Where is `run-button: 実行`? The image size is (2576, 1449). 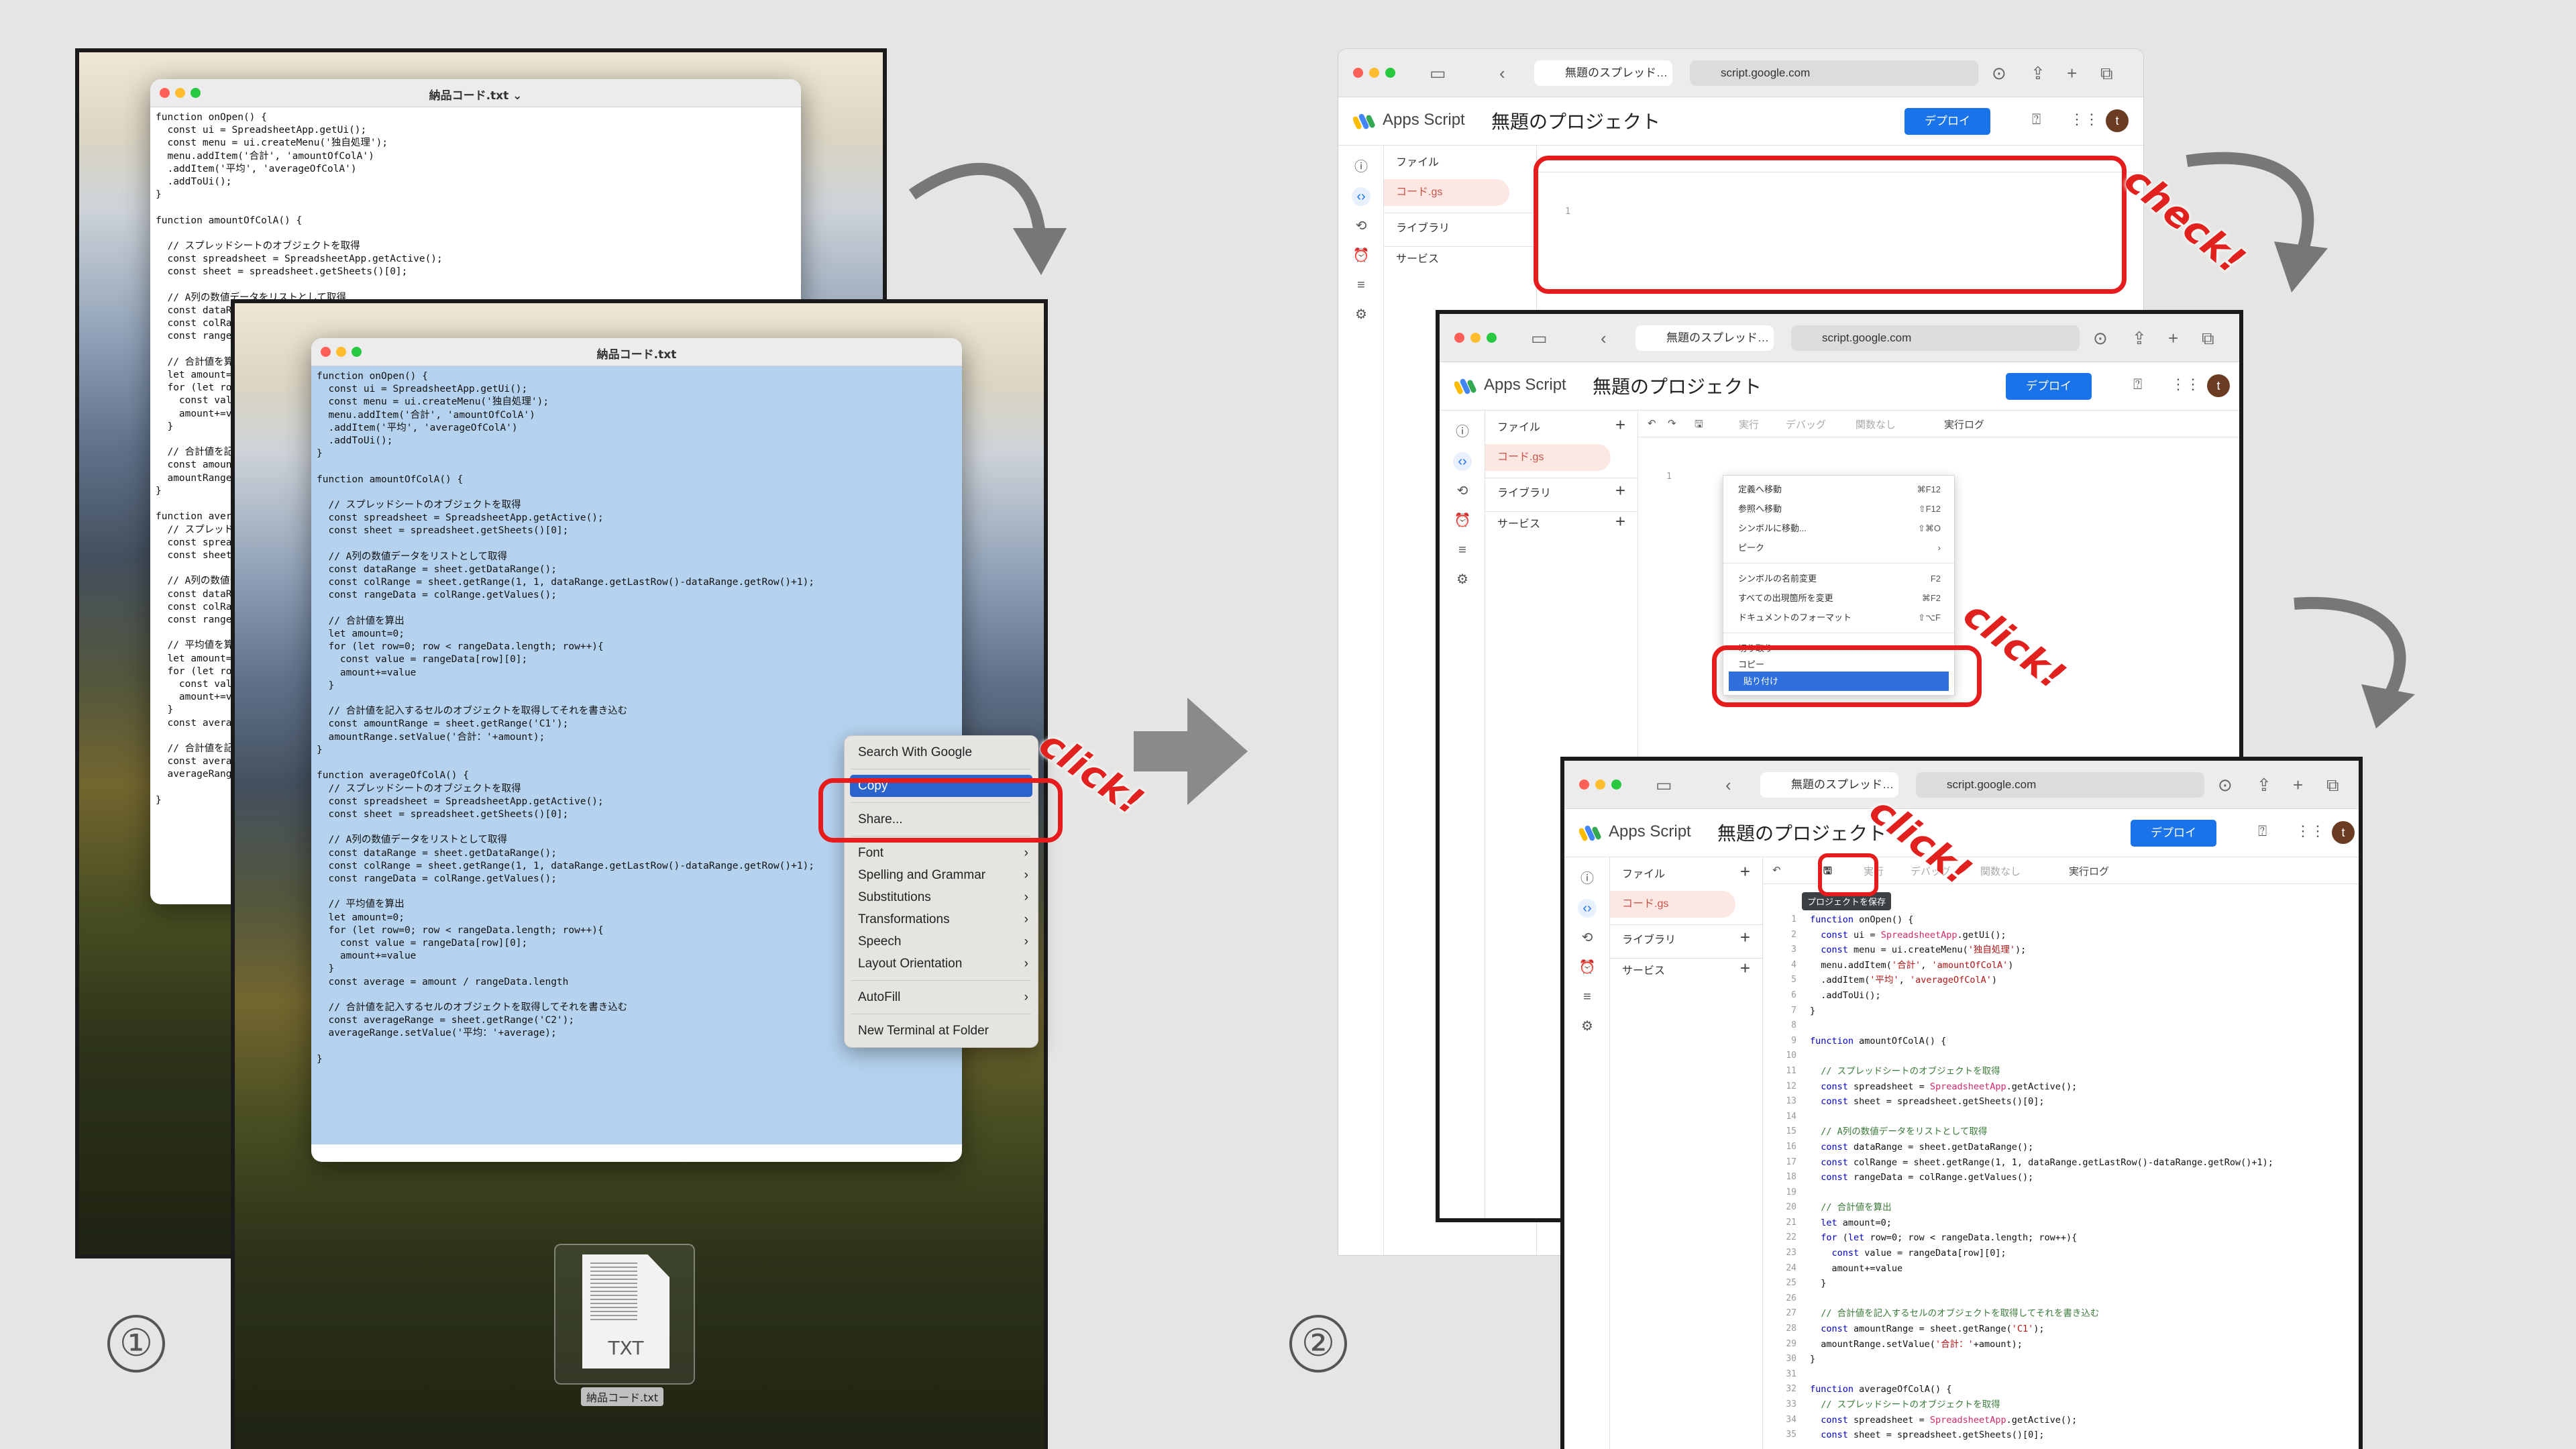 run-button: 実行 is located at coordinates (1749, 424).